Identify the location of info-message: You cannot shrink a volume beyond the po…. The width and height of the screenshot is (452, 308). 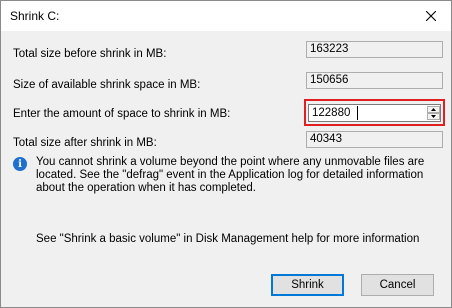
(230, 175).